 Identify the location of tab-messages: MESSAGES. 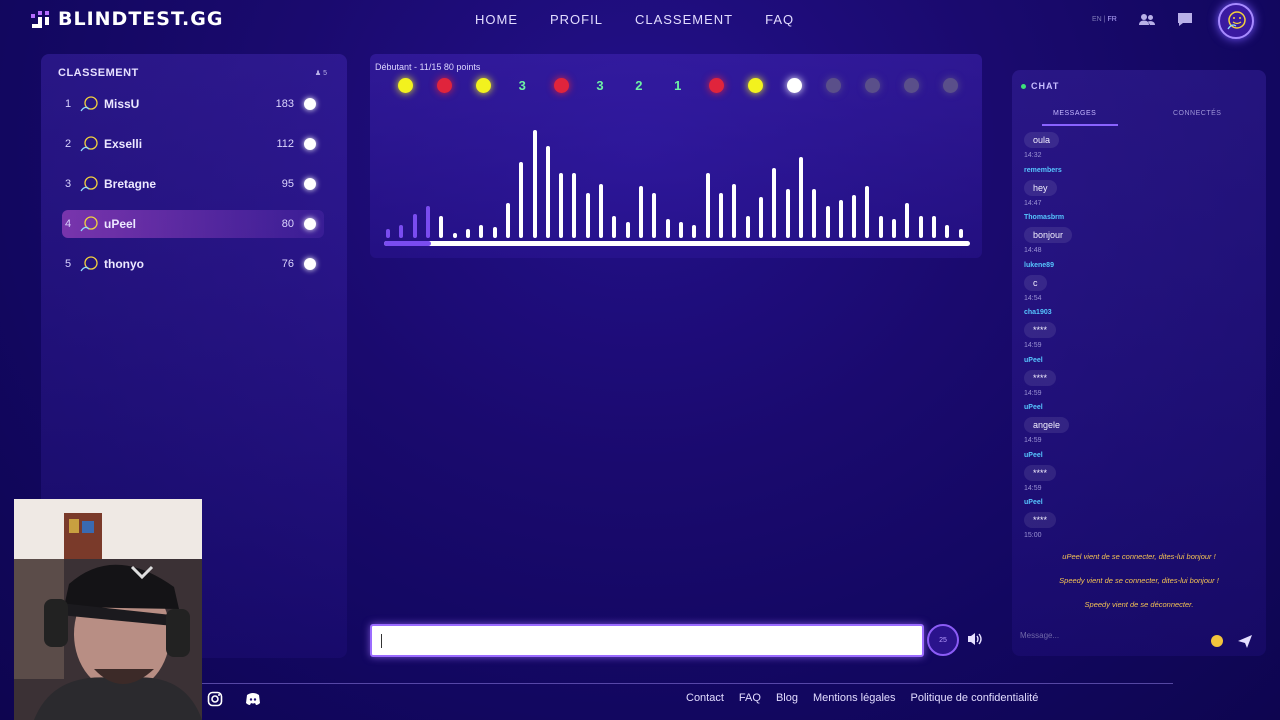
(1074, 113).